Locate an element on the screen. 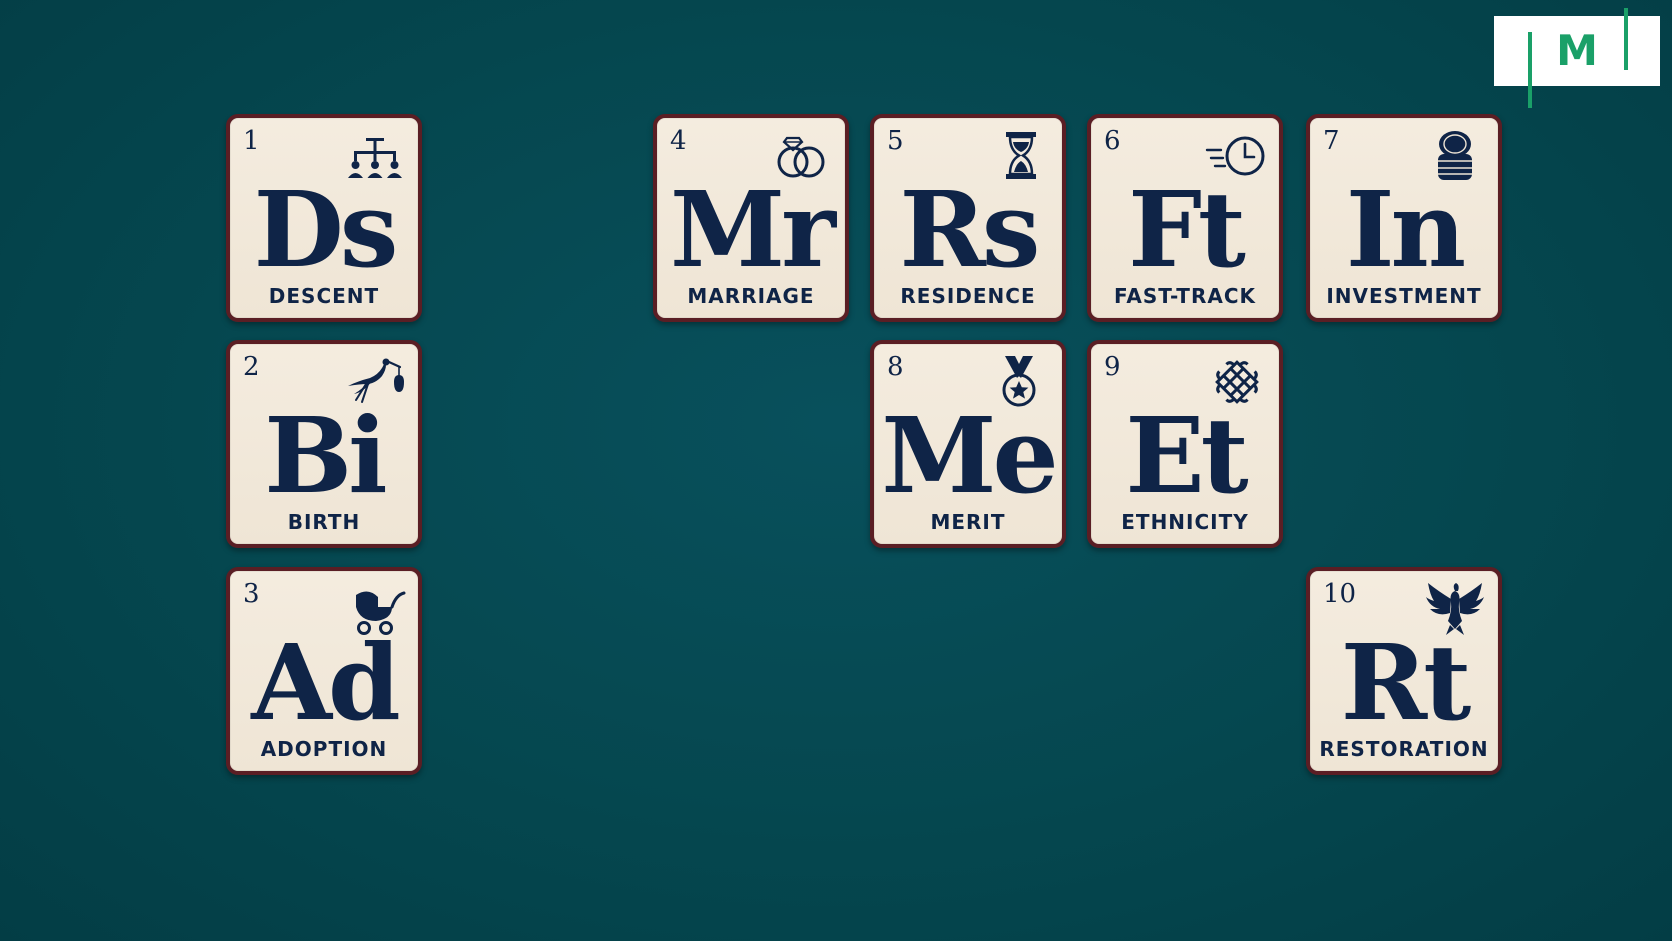 Image resolution: width=1672 pixels, height=941 pixels. tile-symbol: Ds is located at coordinates (326, 229).